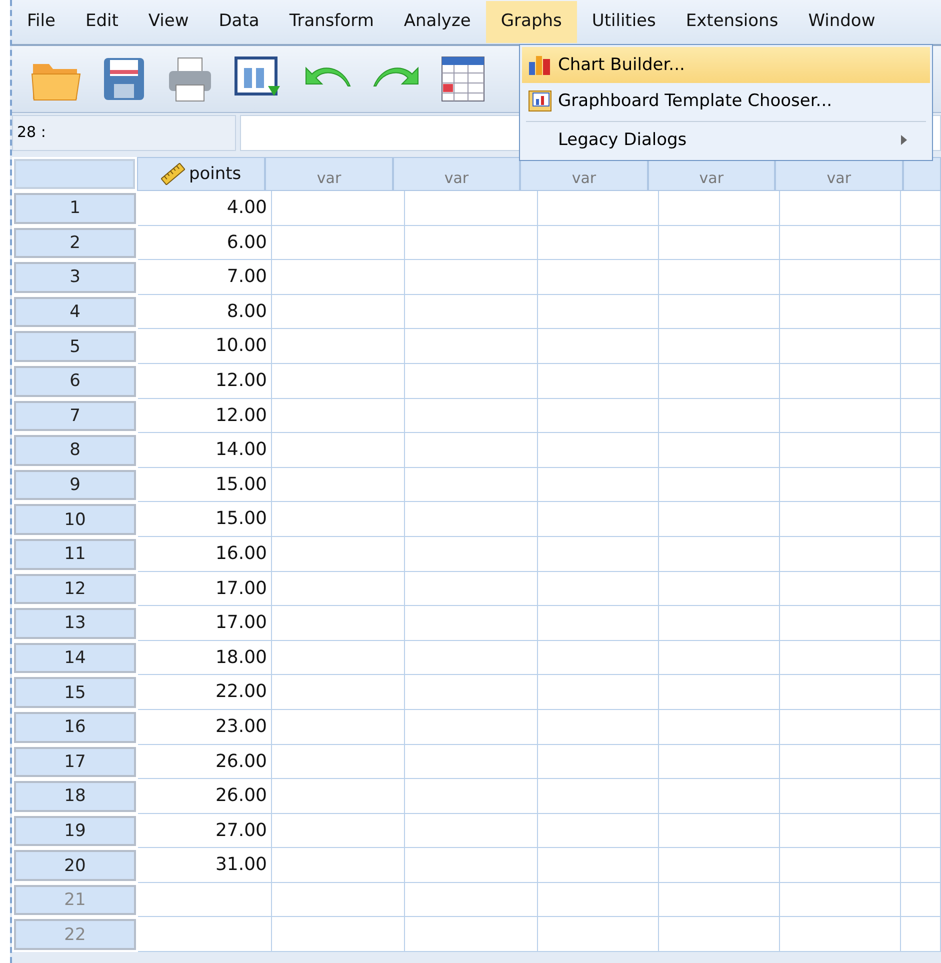 The image size is (941, 963). I want to click on row-number: 13, so click(75, 623).